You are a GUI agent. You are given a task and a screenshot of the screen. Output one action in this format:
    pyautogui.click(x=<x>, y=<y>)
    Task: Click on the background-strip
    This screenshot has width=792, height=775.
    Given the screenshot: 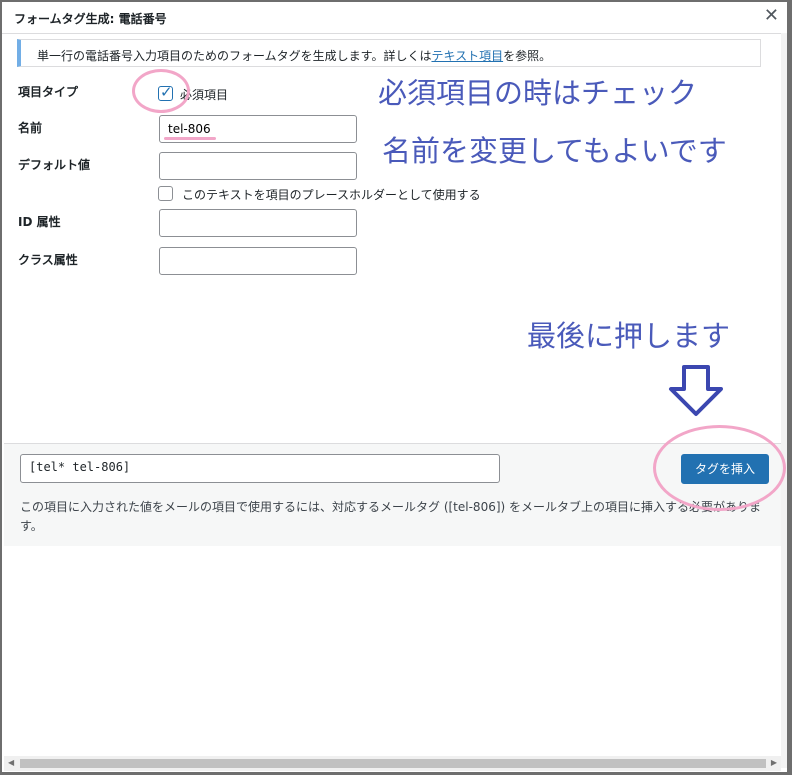 What is the action you would take?
    pyautogui.click(x=784, y=400)
    